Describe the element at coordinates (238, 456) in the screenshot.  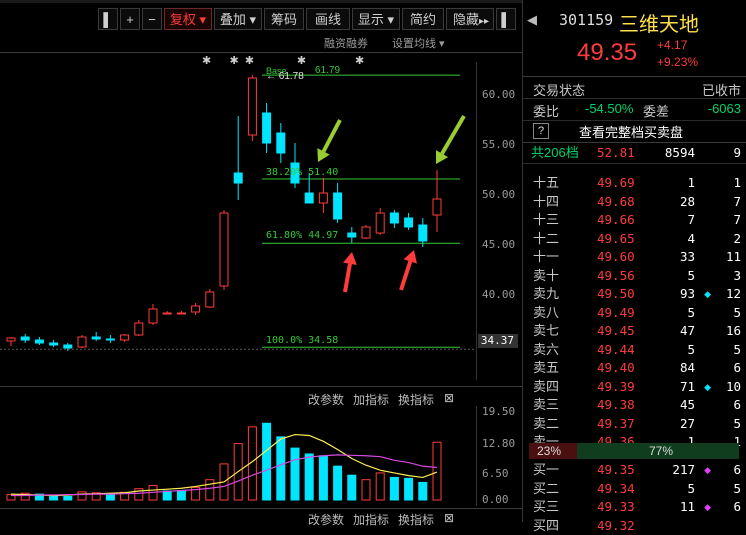
I see `volume-chart` at that location.